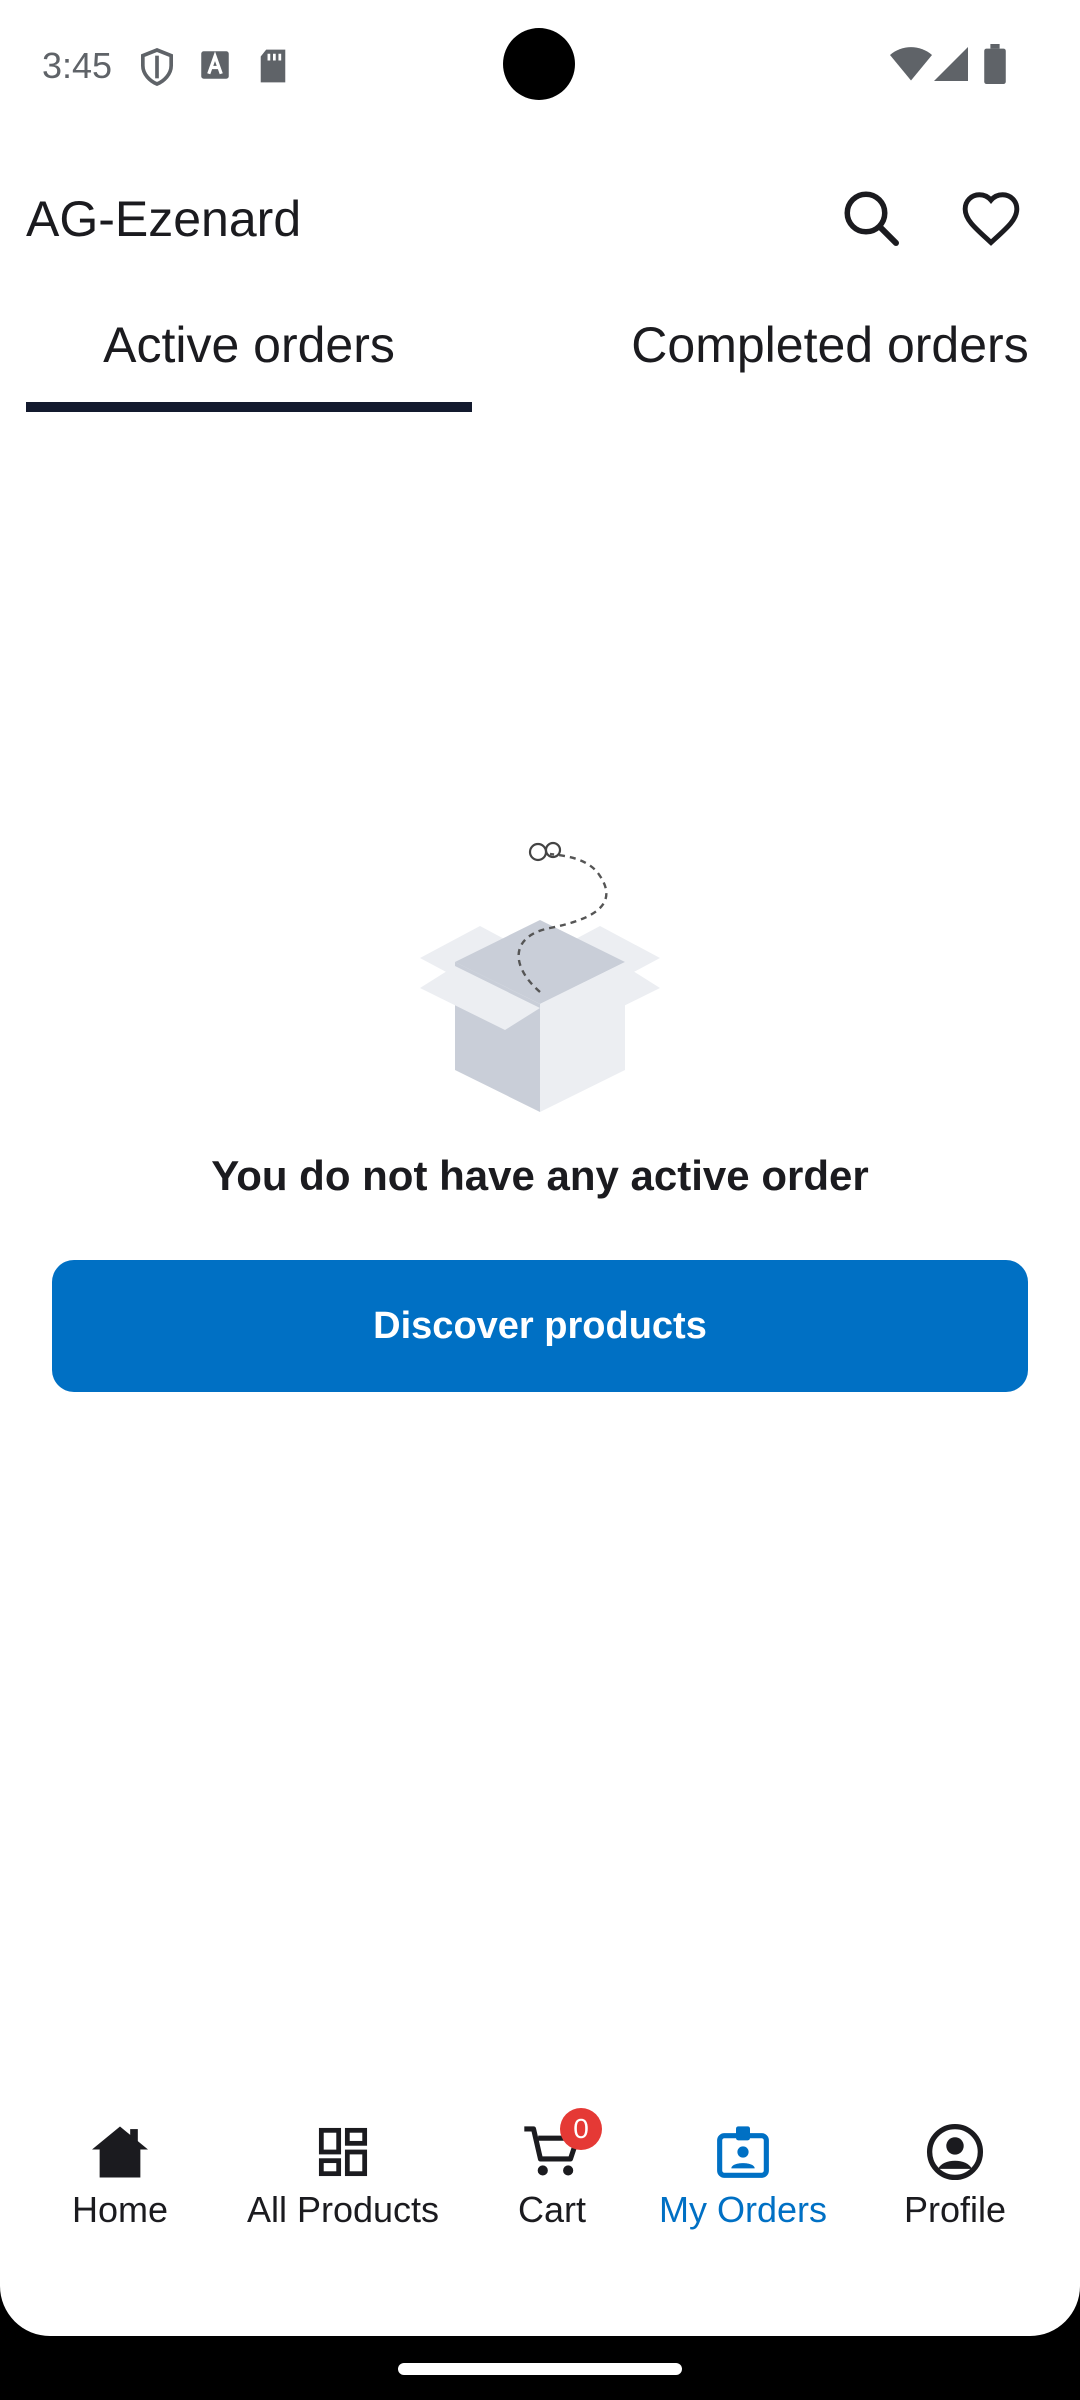 The image size is (1080, 2400). Describe the element at coordinates (120, 2152) in the screenshot. I see `home-icon` at that location.